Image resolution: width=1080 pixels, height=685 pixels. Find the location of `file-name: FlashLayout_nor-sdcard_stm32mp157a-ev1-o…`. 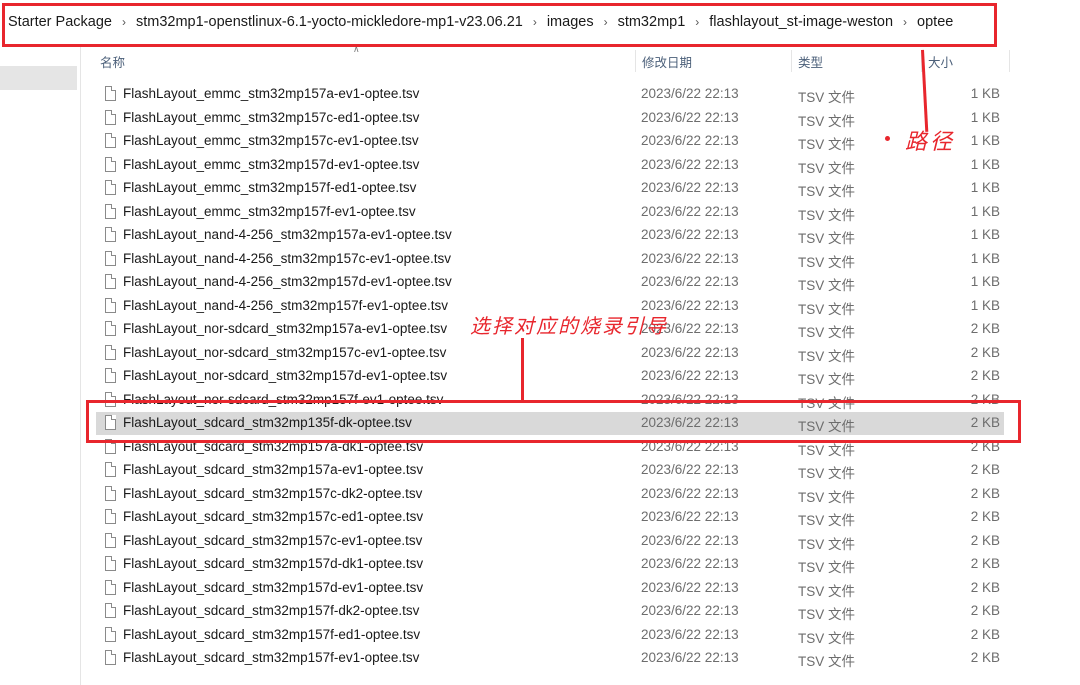

file-name: FlashLayout_nor-sdcard_stm32mp157a-ev1-o… is located at coordinates (285, 328).